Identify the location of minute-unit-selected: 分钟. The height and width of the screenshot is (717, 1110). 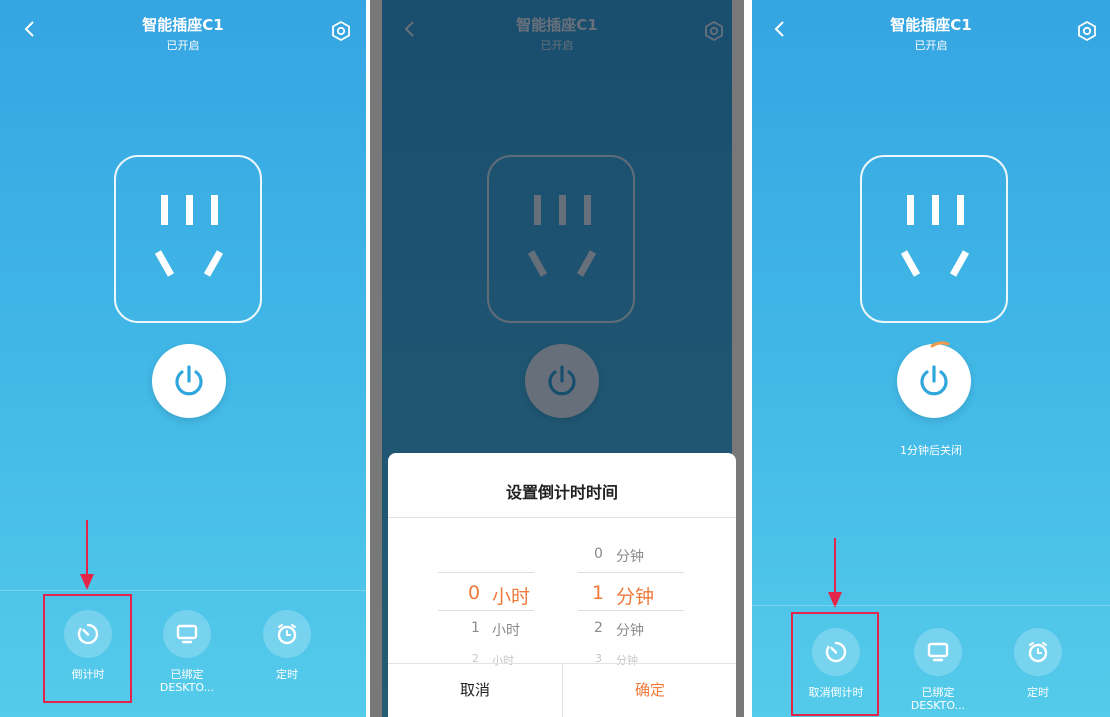
(635, 597).